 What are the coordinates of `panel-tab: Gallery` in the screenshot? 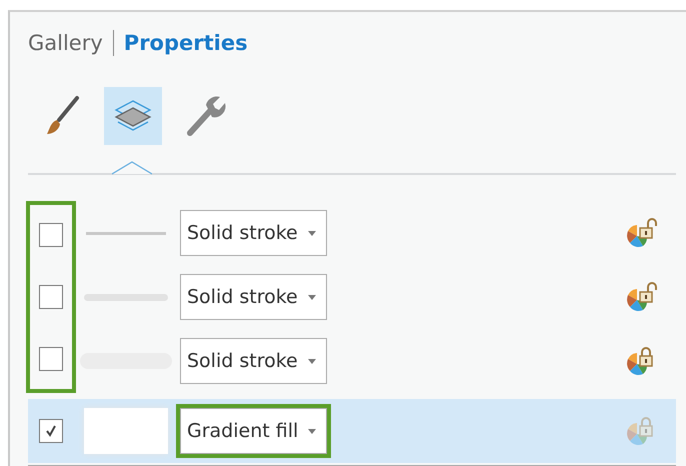 It's located at (65, 43).